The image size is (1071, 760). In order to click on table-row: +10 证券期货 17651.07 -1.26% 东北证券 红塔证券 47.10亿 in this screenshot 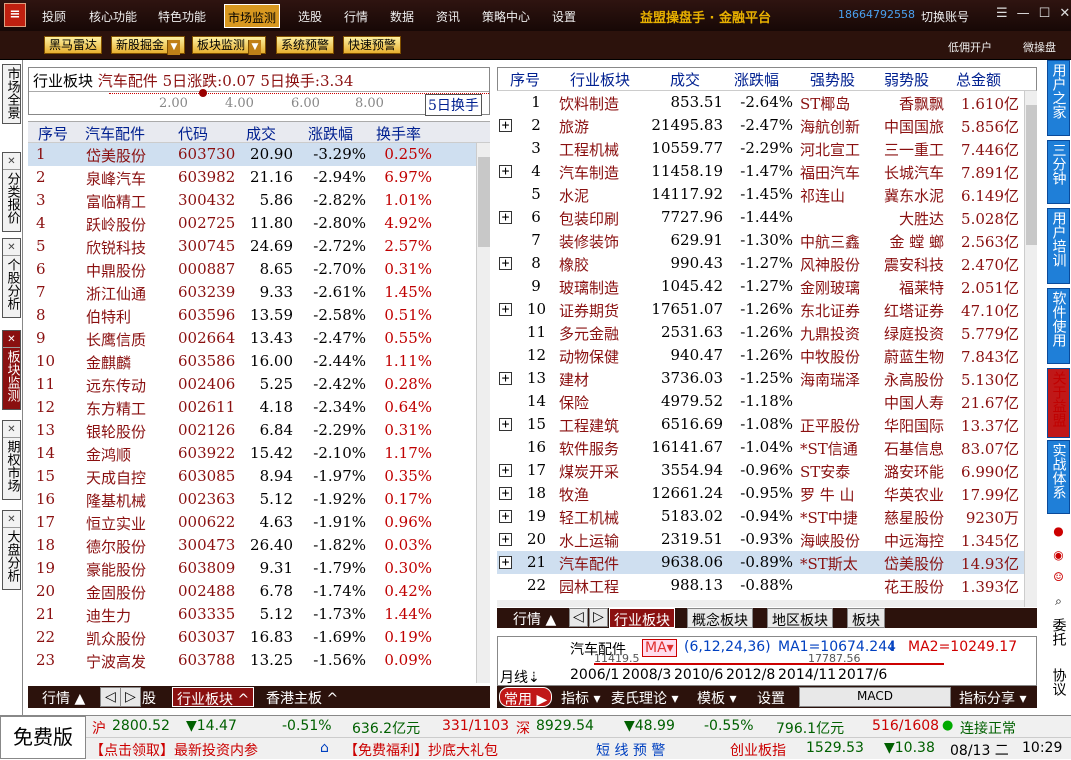, I will do `click(760, 309)`.